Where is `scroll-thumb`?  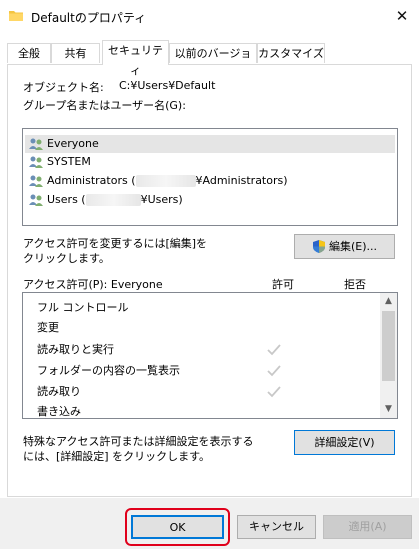 scroll-thumb is located at coordinates (388, 346).